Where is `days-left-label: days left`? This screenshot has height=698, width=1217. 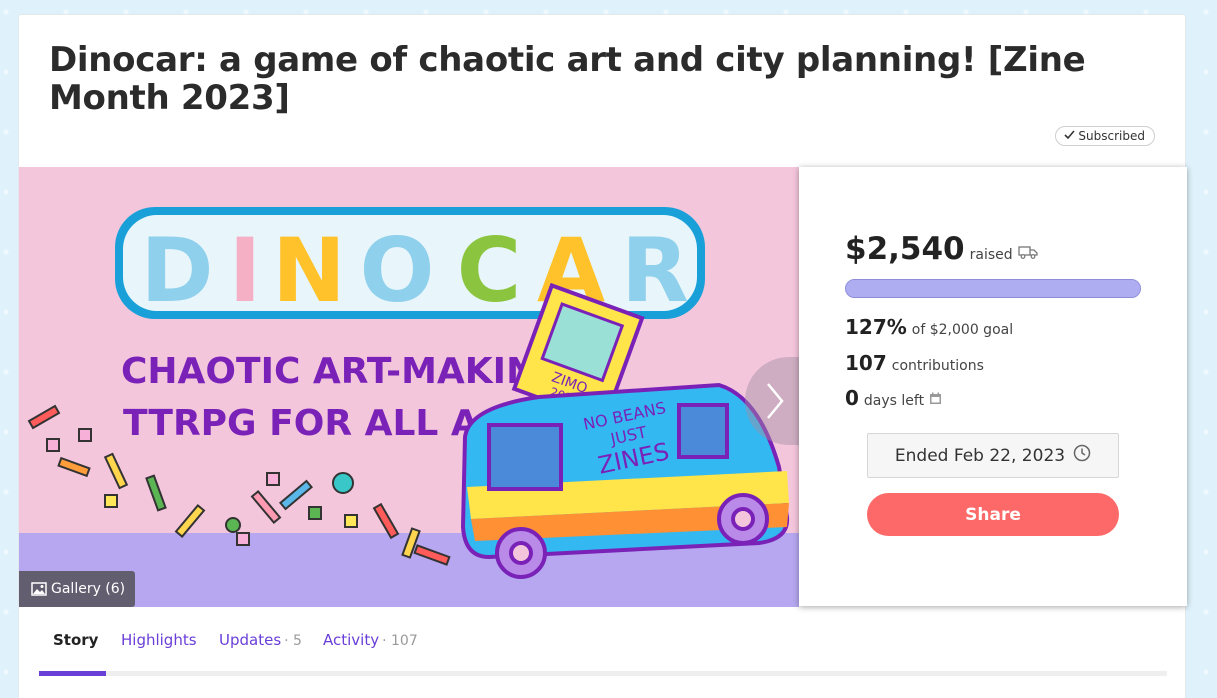 days-left-label: days left is located at coordinates (894, 401).